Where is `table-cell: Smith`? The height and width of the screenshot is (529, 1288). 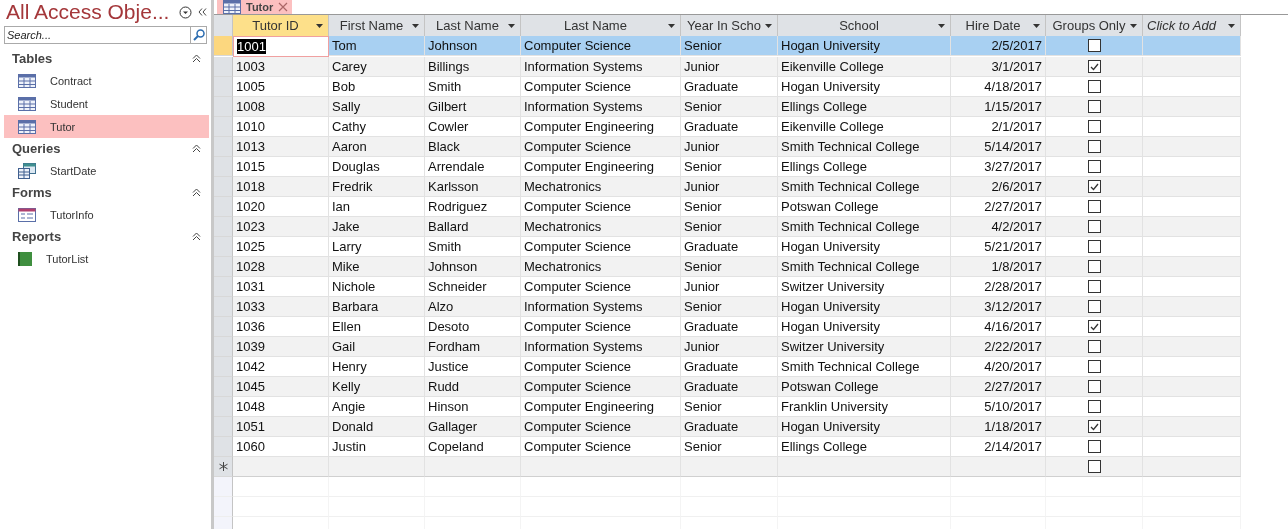 table-cell: Smith is located at coordinates (473, 87).